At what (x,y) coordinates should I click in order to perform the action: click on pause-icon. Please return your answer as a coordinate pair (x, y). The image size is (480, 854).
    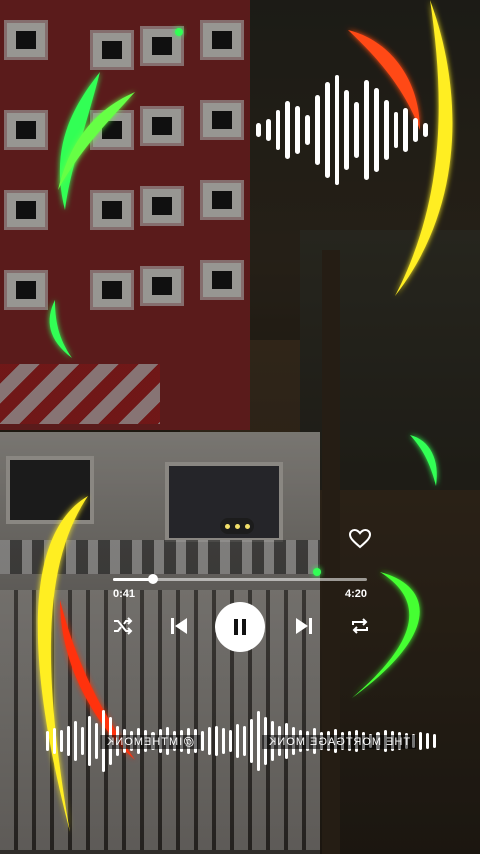
    Looking at the image, I should click on (240, 627).